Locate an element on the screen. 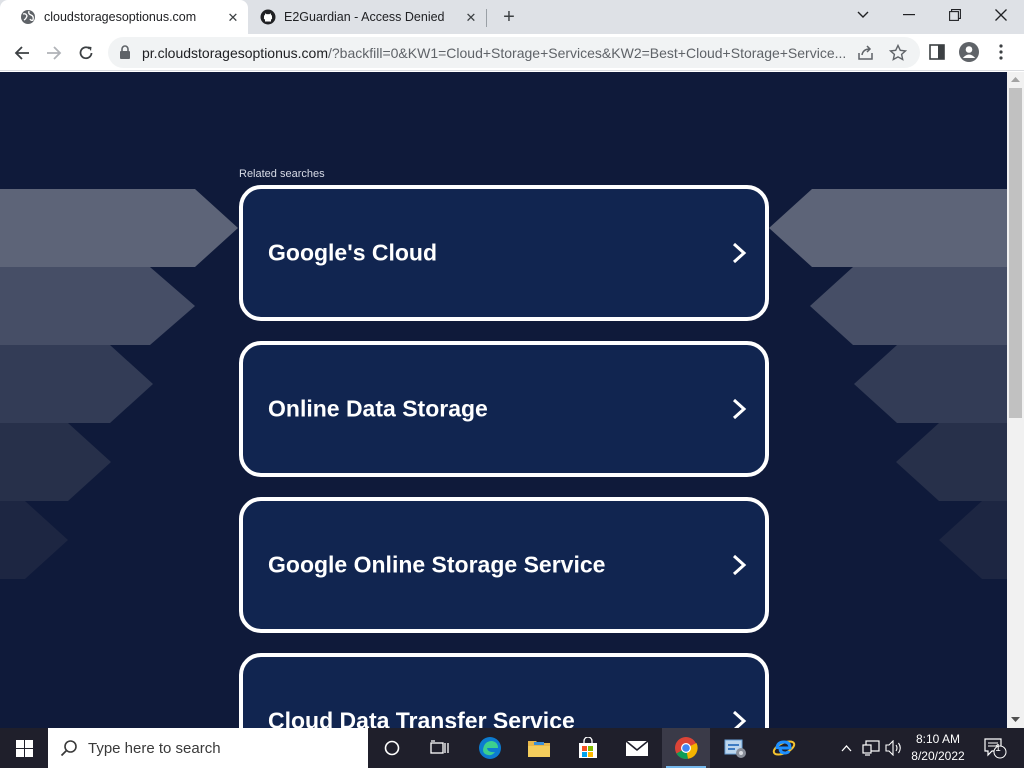 The width and height of the screenshot is (1024, 768). network-tray-button is located at coordinates (871, 748).